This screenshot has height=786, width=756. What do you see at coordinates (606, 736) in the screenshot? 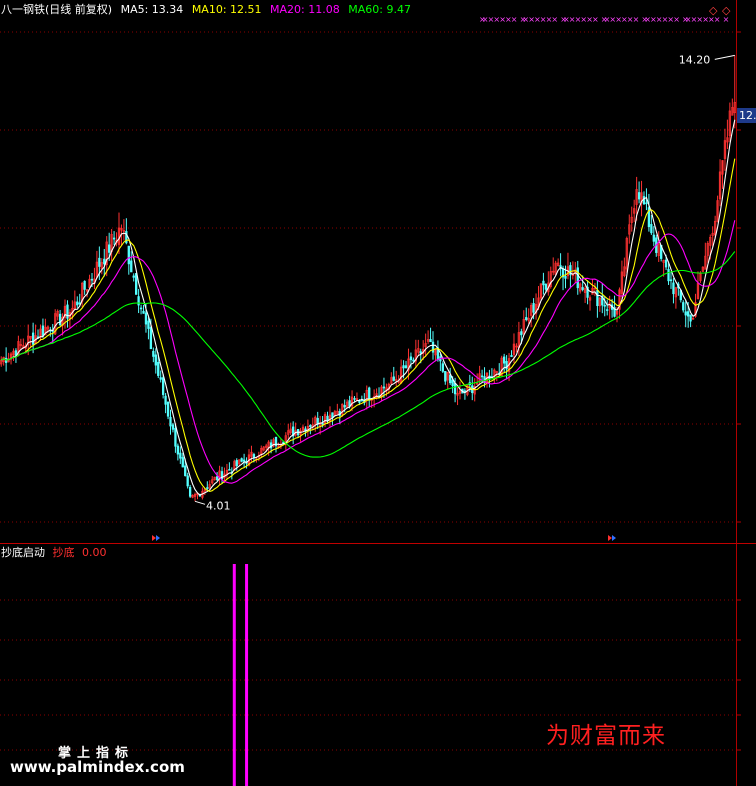
I see `slogan-text: 为财富而来` at bounding box center [606, 736].